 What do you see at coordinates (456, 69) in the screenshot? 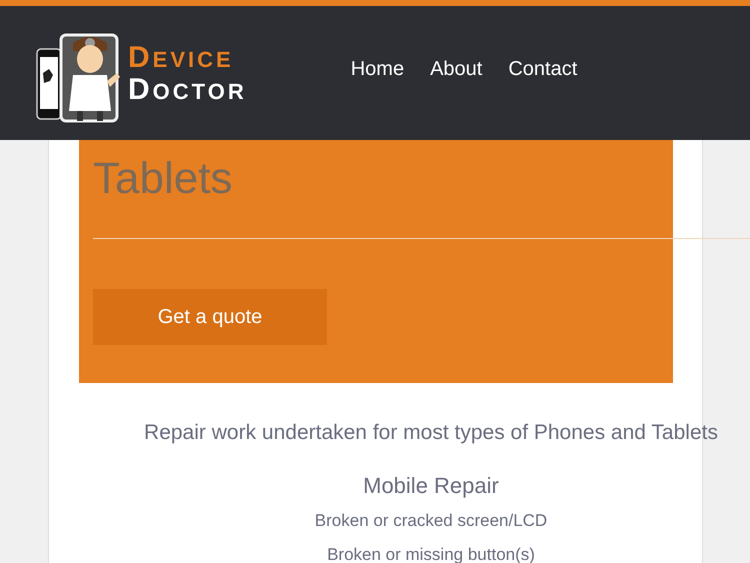
I see `nav-link: About` at bounding box center [456, 69].